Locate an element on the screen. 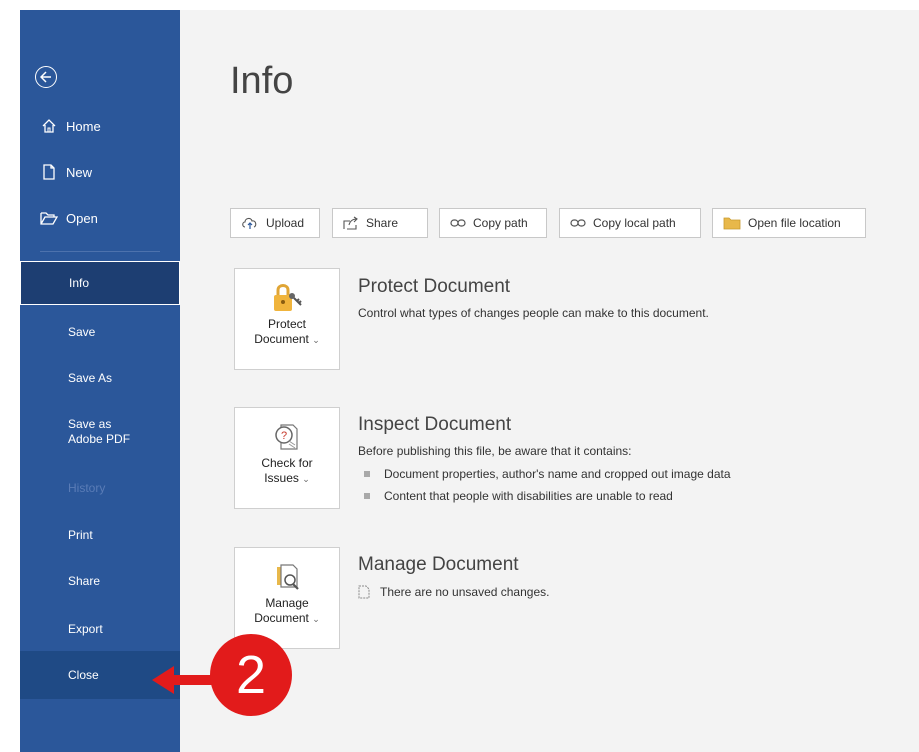 The height and width of the screenshot is (752, 919). unsaved-changes-status: There are no unsaved changes. is located at coordinates (453, 592).